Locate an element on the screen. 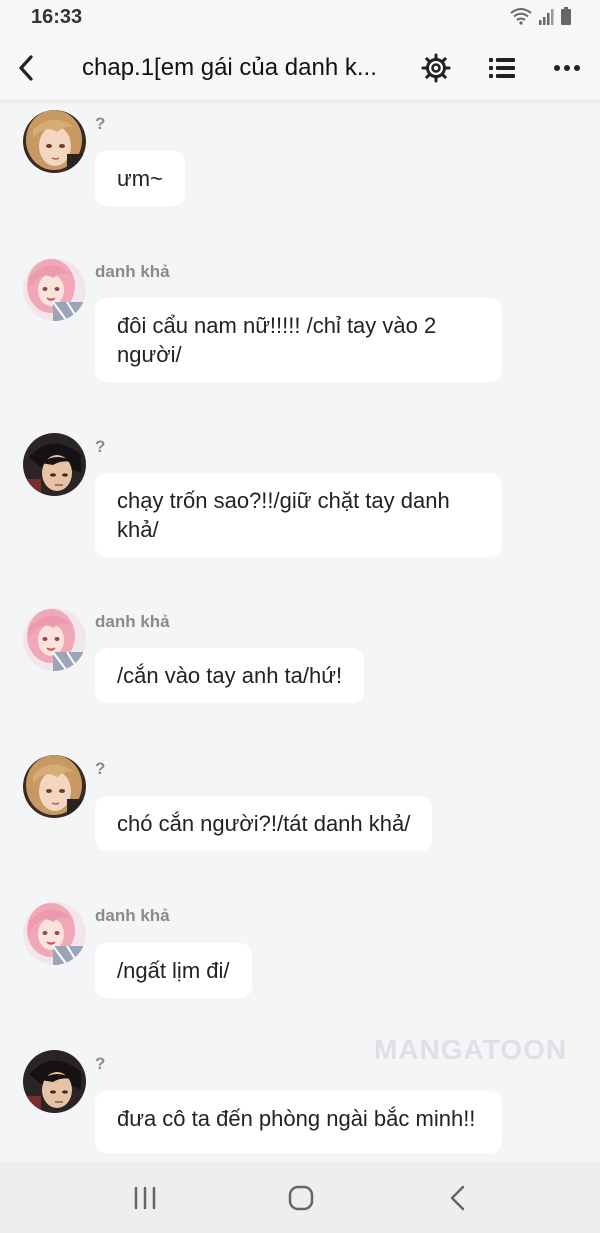 The height and width of the screenshot is (1233, 600). settings-button is located at coordinates (436, 68).